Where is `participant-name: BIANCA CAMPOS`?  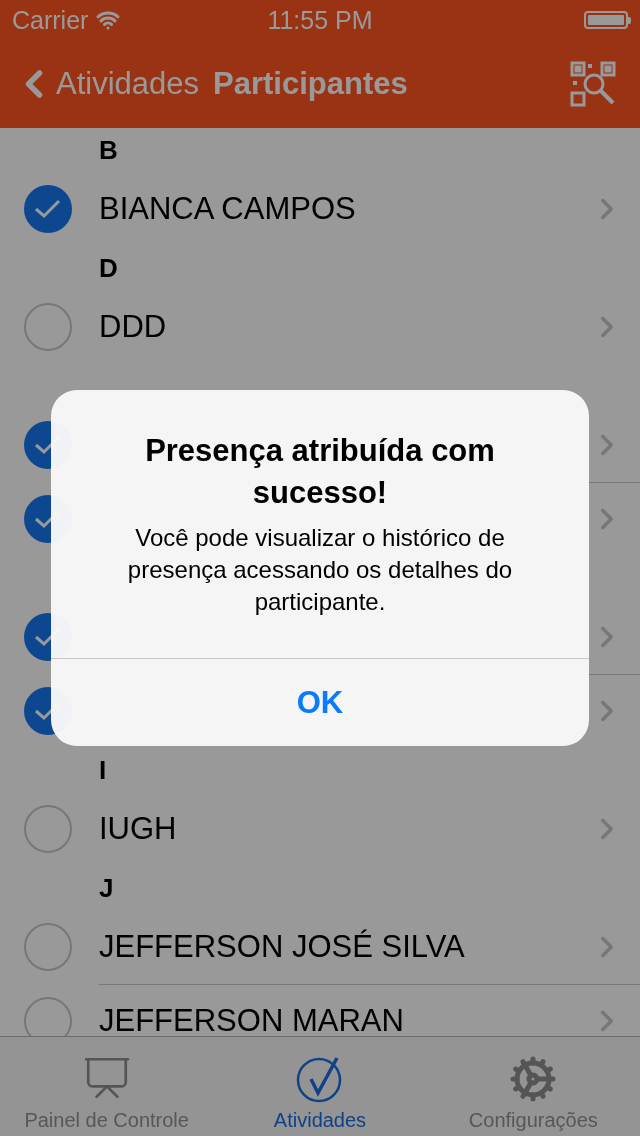
participant-name: BIANCA CAMPOS is located at coordinates (227, 208).